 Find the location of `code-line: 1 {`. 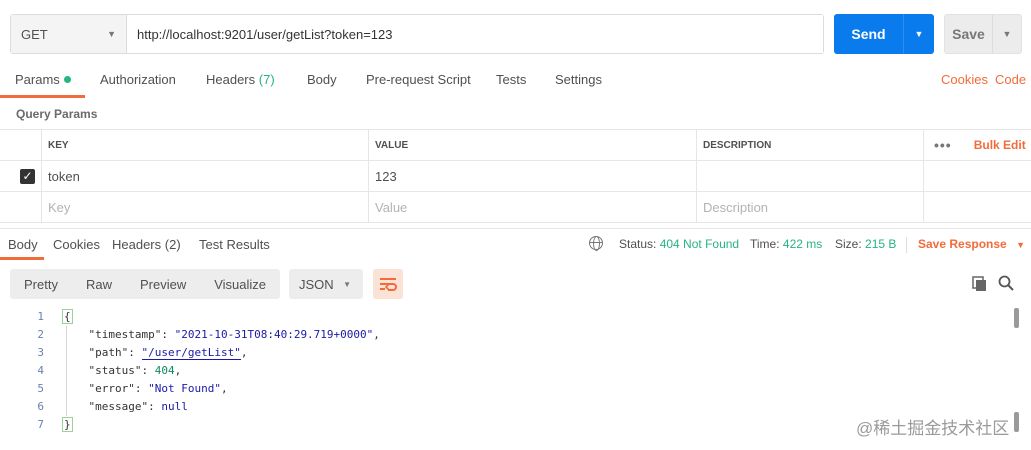

code-line: 1 { is located at coordinates (515, 317).